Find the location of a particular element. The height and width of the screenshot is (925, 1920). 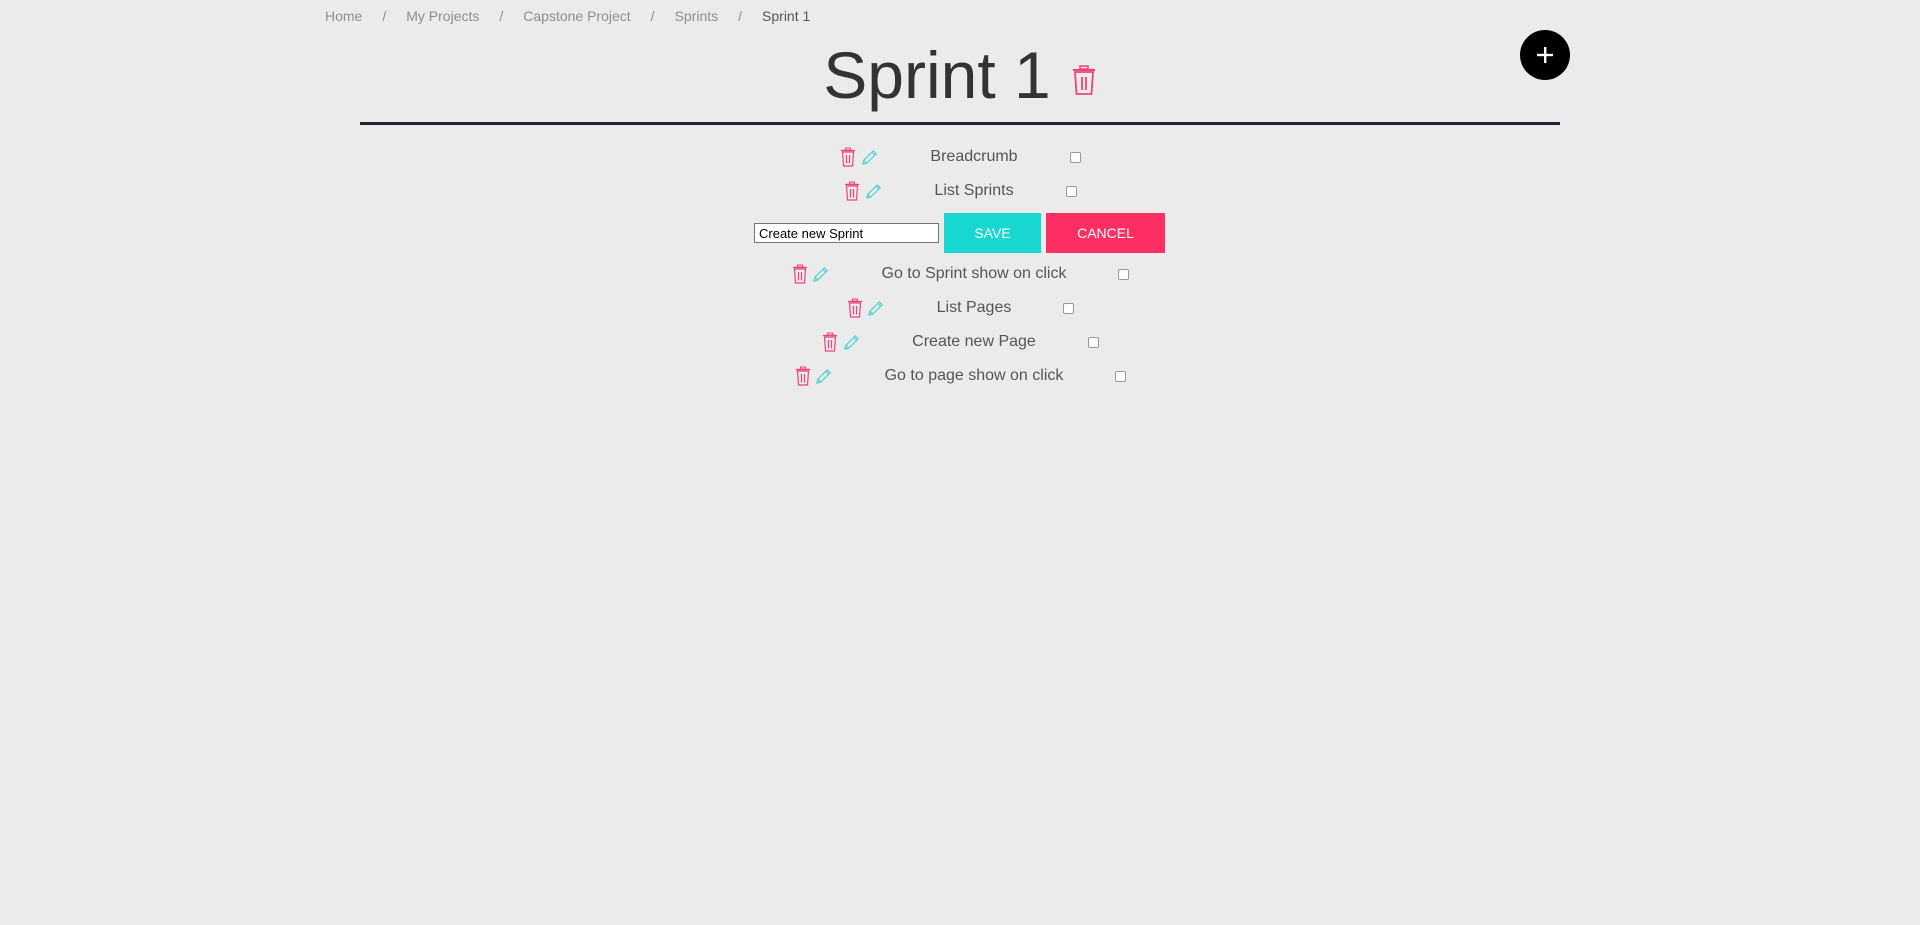

task-item: Go to page show on click is located at coordinates (960, 376).